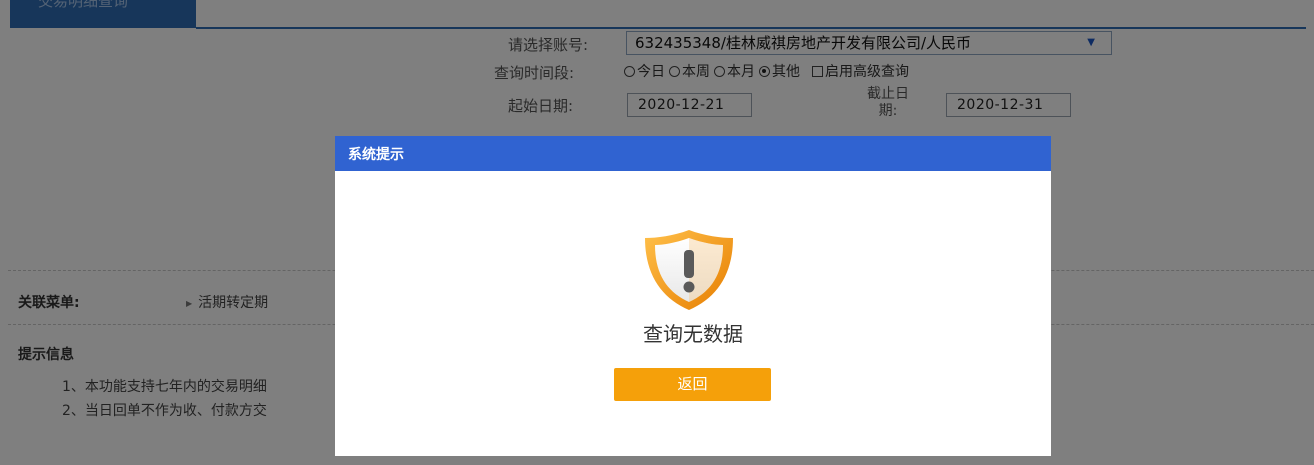 This screenshot has height=465, width=1314. What do you see at coordinates (689, 270) in the screenshot?
I see `warning-shield-icon` at bounding box center [689, 270].